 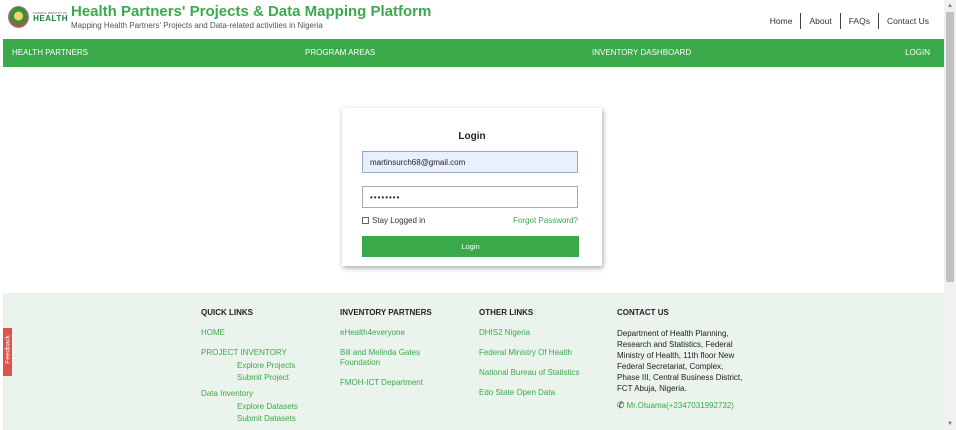 What do you see at coordinates (395, 358) in the screenshot?
I see `footer-link-gates-foundation: Bill and Melinda Gates Foundation` at bounding box center [395, 358].